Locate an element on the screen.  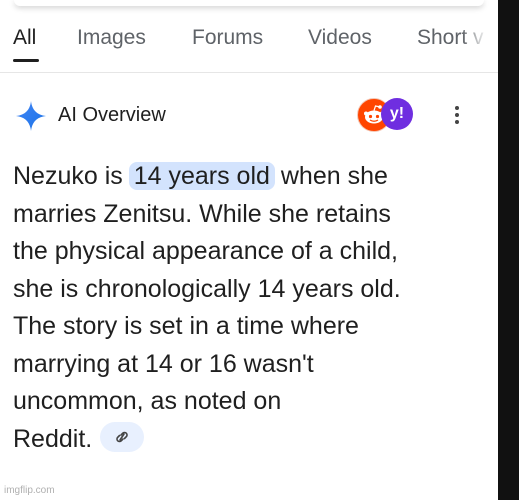
answer-line-6: marrying at 14 or 16 wasn't is located at coordinates (163, 363).